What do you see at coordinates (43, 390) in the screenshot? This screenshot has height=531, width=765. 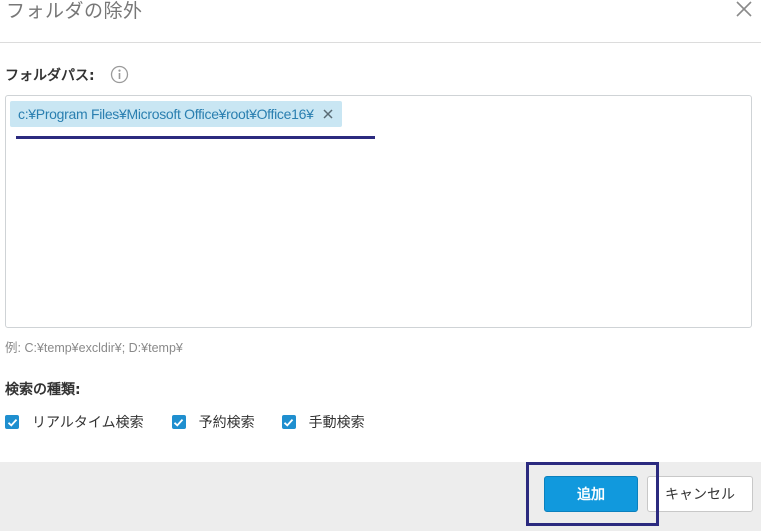 I see `search-type-label: 検索の種類:` at bounding box center [43, 390].